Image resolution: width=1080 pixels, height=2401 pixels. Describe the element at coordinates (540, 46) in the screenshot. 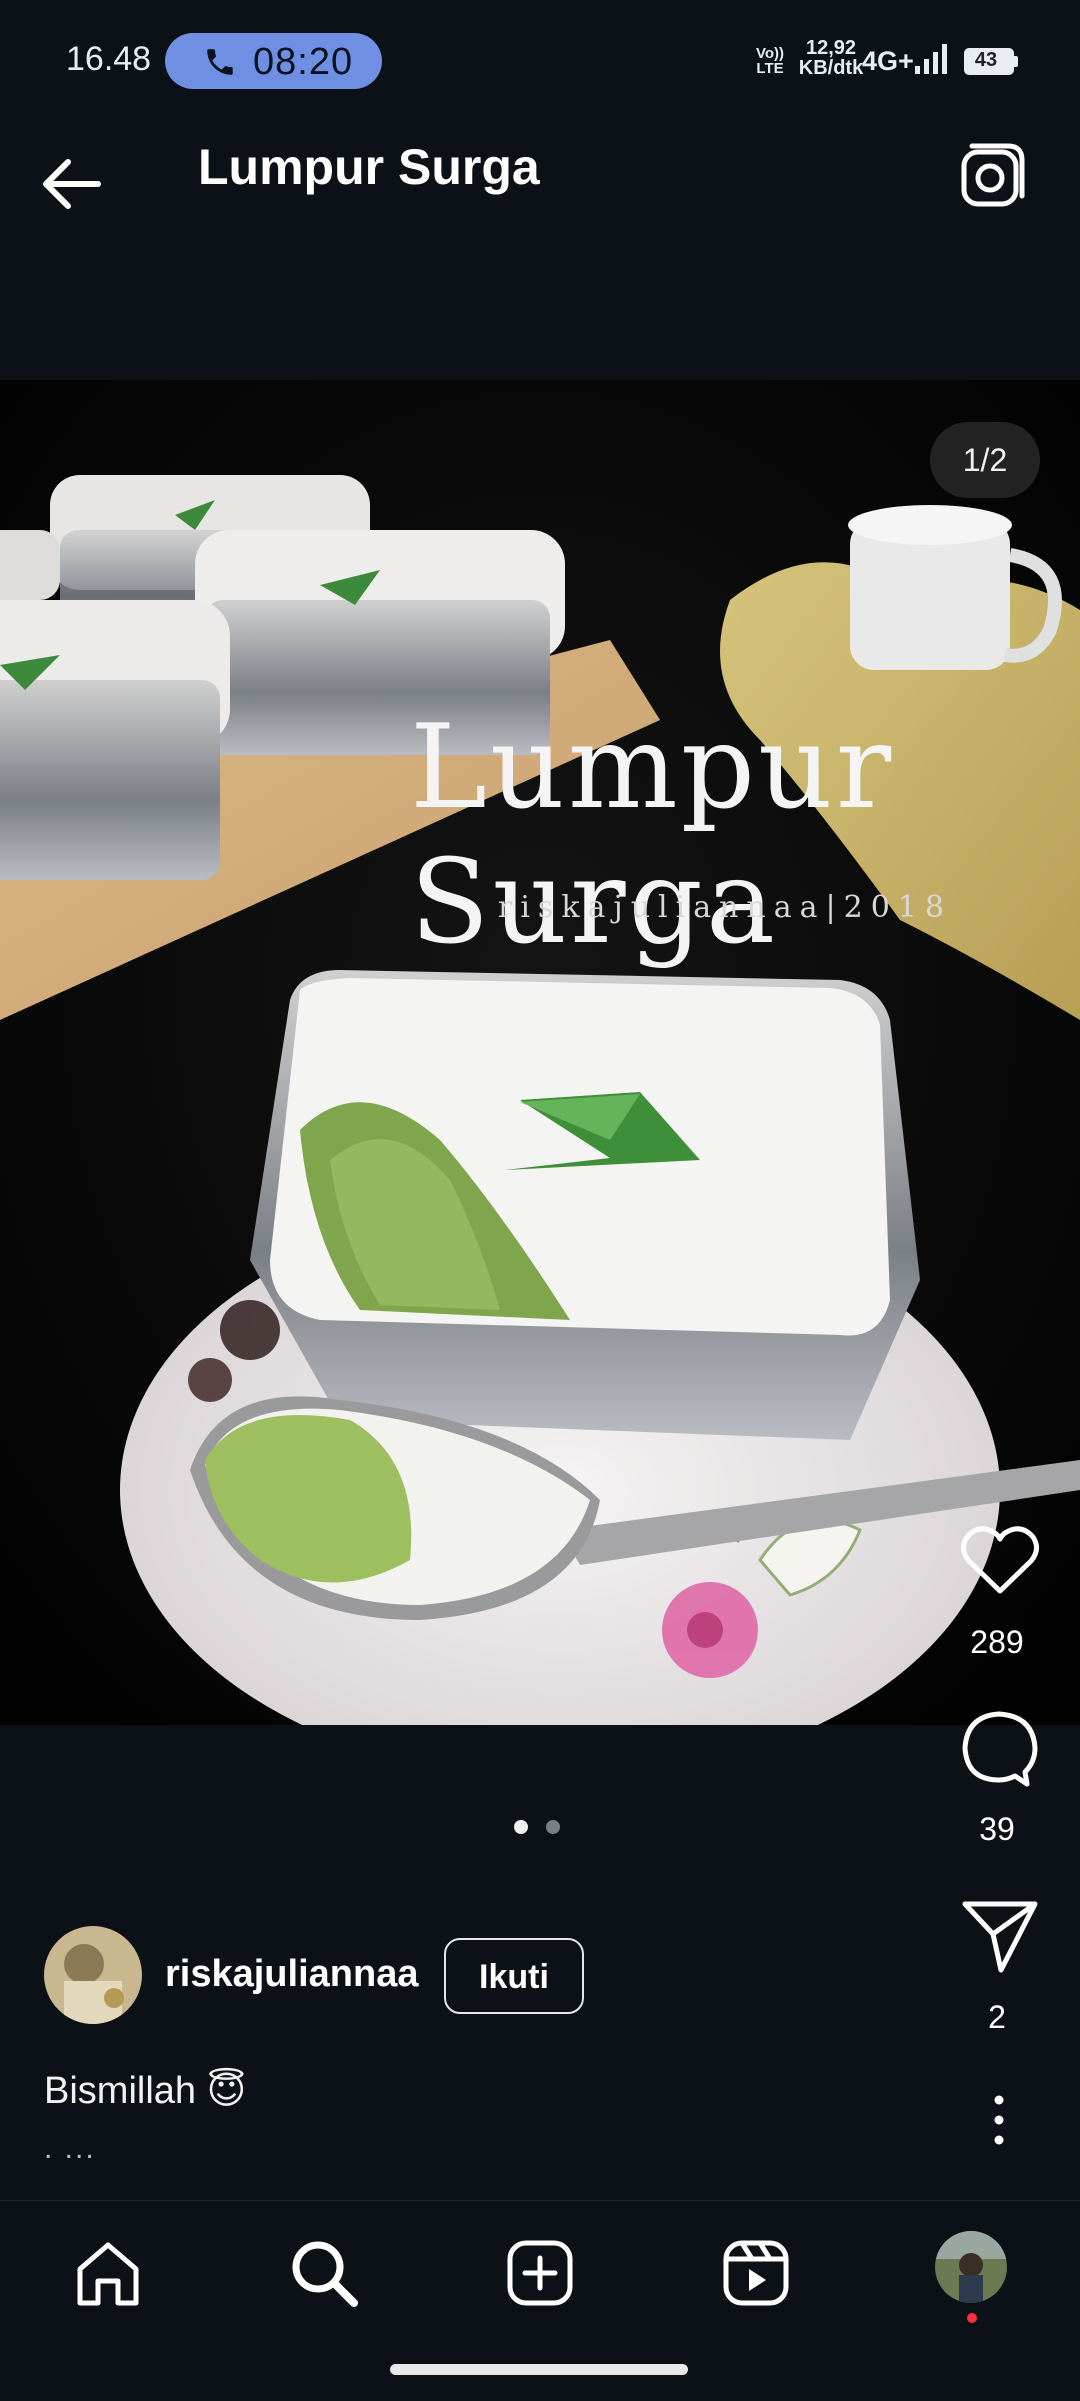

I see `status-bar: 16.48 08:20 Vo)) LTE 12,92 KB/dtk 4G+ 43` at that location.